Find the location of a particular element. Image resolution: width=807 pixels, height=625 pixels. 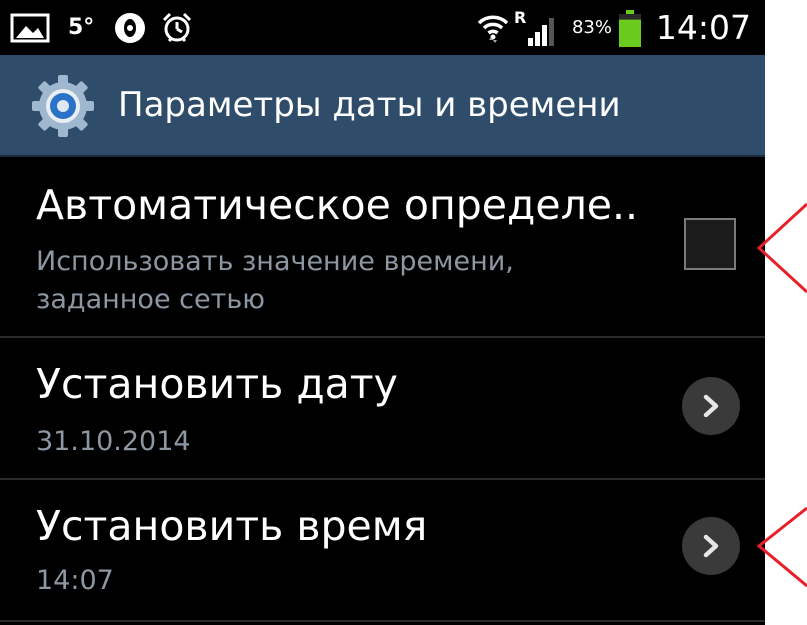

alarm-icon is located at coordinates (177, 27).